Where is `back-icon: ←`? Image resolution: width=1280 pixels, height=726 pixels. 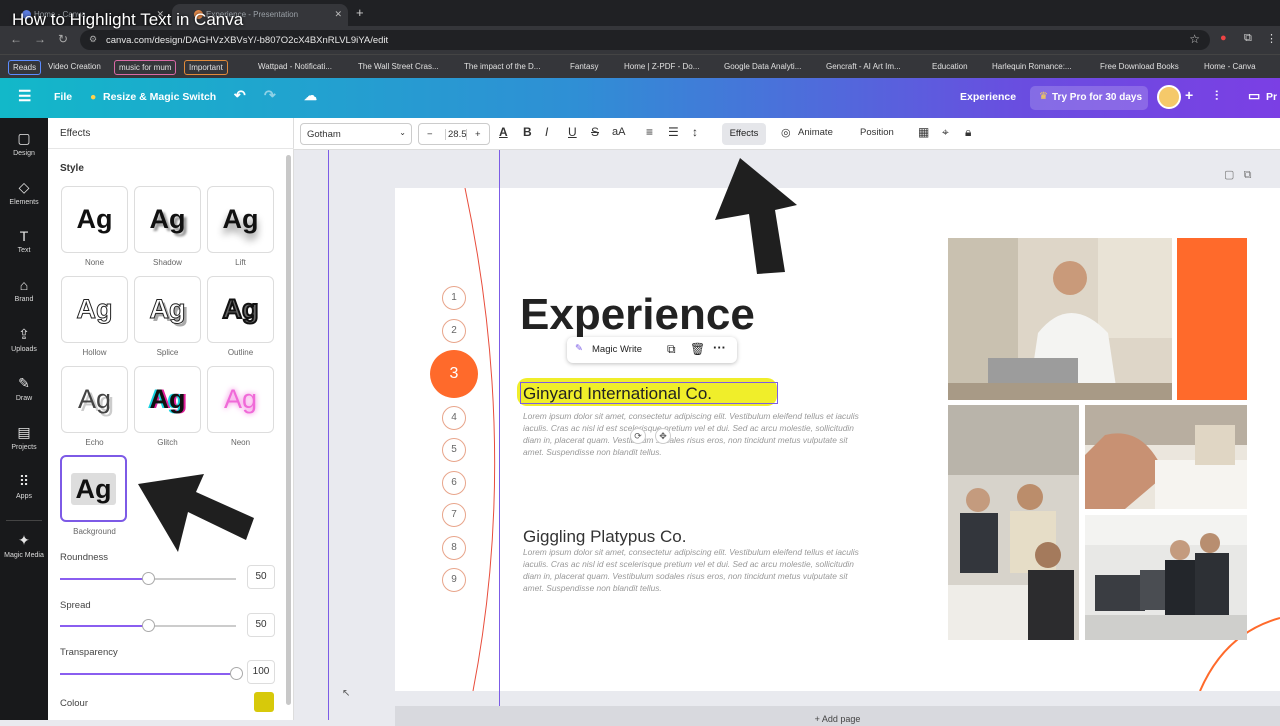
back-icon: ← is located at coordinates (16, 39).